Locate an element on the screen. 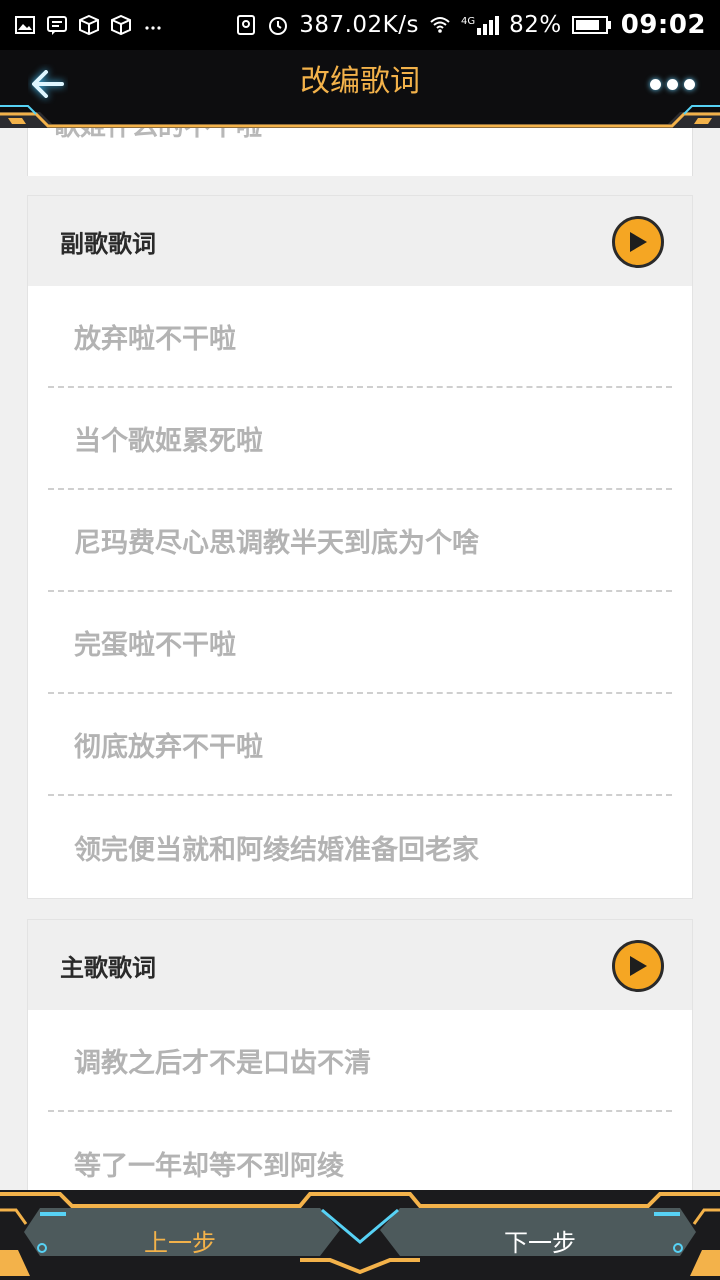  lyric-line: 完蛋啦不干啦 is located at coordinates (360, 643).